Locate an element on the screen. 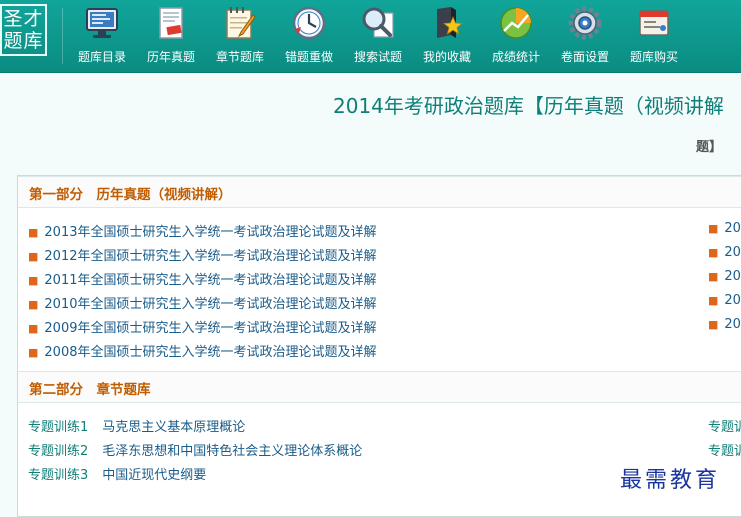  link-text: 2006 is located at coordinates (732, 252).